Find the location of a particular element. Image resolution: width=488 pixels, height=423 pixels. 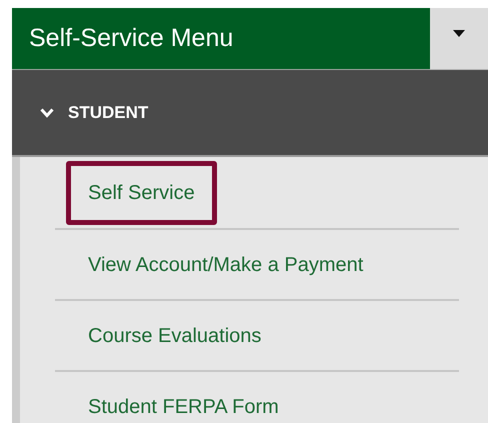

menu-link: Course Evaluations is located at coordinates (175, 335).